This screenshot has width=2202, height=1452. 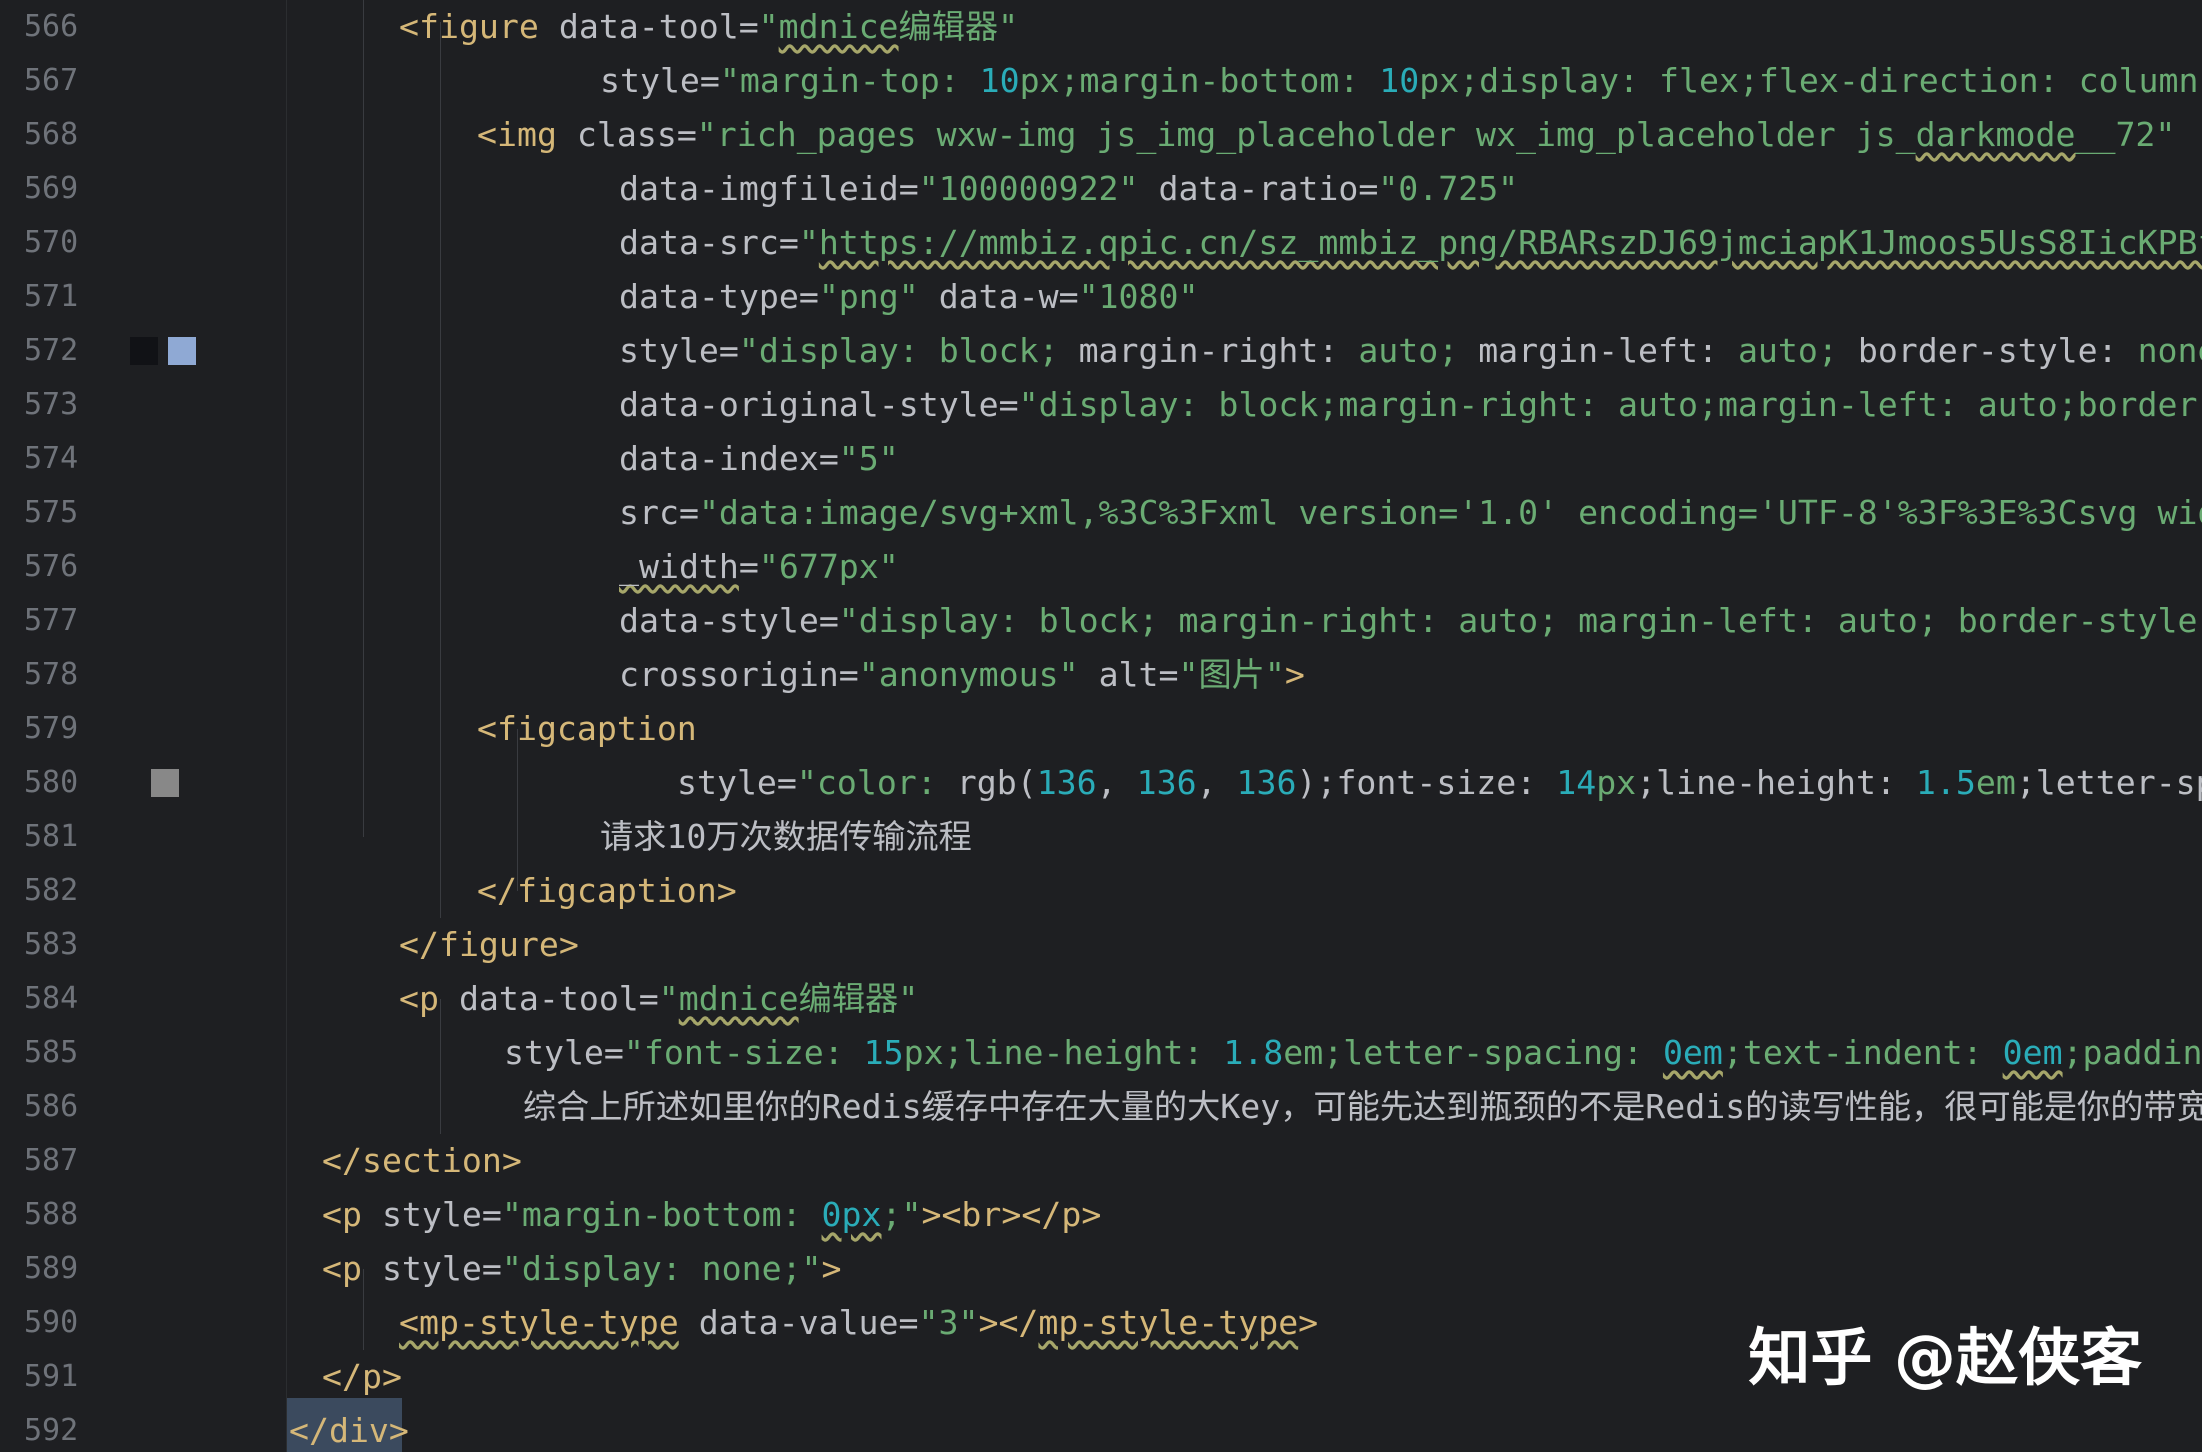 I want to click on code-line: </p>, so click(x=362, y=1377).